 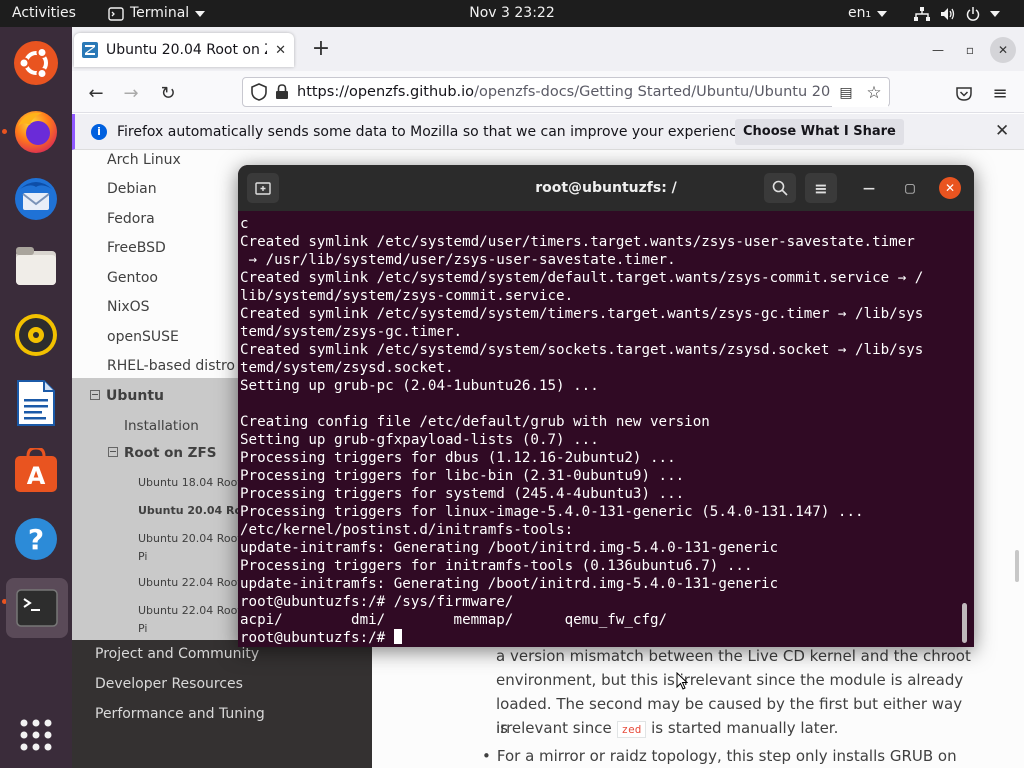 What do you see at coordinates (548, 49) in the screenshot?
I see `tab-bar: Ubuntu 20.04 Root on ZFS ✕ + — ▫ ✕` at bounding box center [548, 49].